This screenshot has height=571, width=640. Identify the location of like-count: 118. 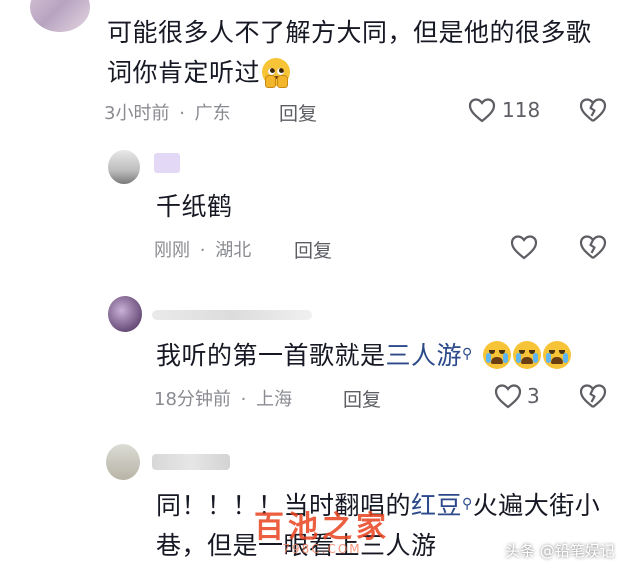
(521, 110).